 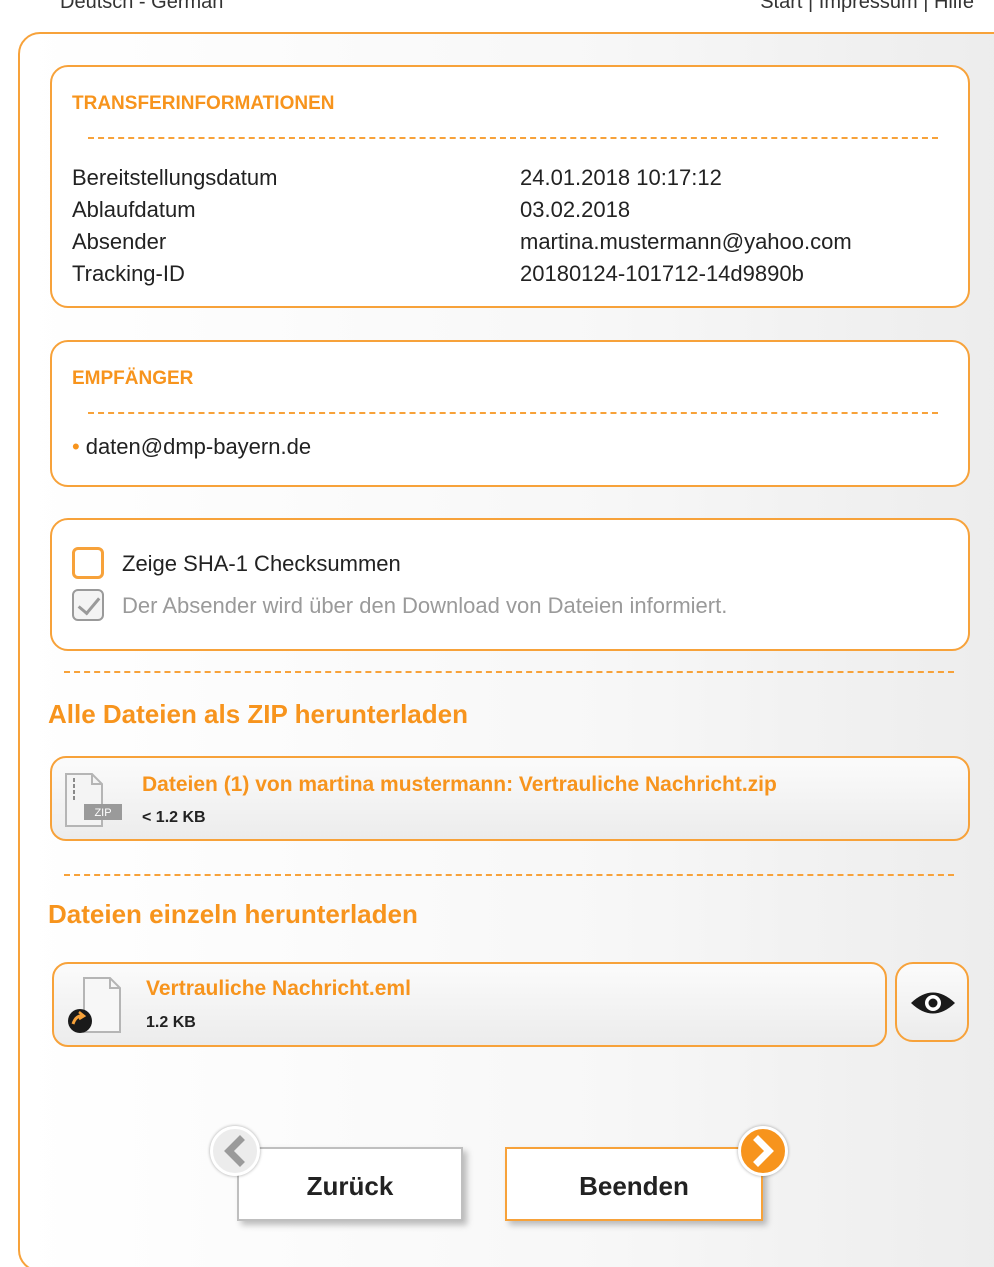 I want to click on chevron-right-icon, so click(x=763, y=1151).